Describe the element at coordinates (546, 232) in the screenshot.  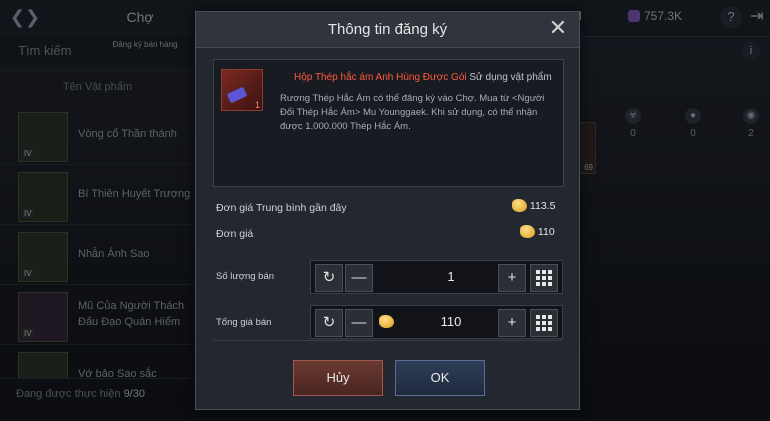
I see `unit-price-value: 110` at that location.